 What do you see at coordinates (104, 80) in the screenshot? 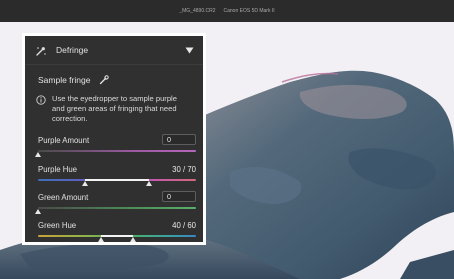
I see `eyedropper-icon` at bounding box center [104, 80].